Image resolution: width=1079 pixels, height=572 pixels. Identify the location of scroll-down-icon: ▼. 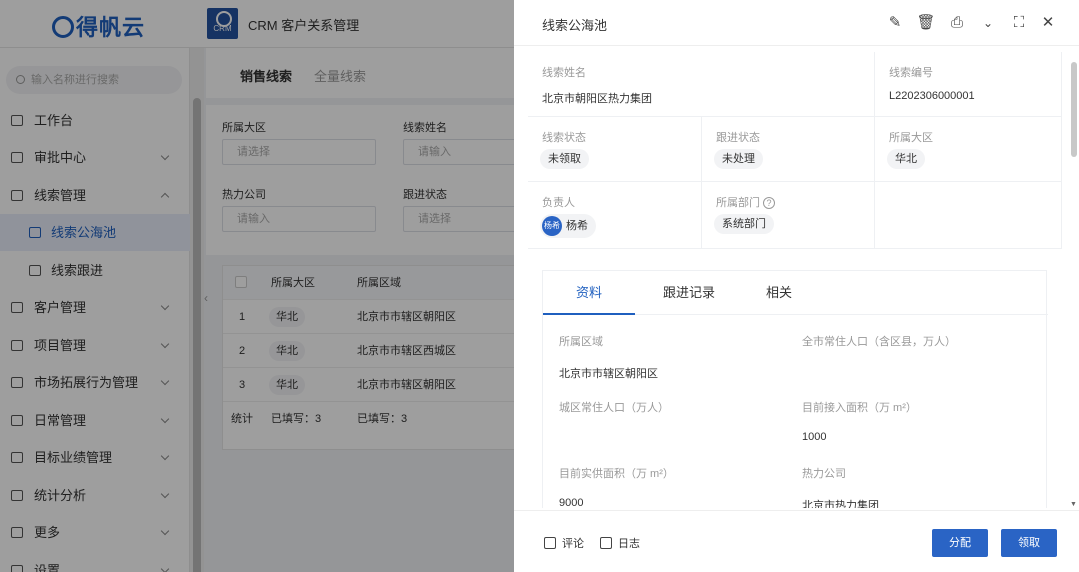
(1073, 504).